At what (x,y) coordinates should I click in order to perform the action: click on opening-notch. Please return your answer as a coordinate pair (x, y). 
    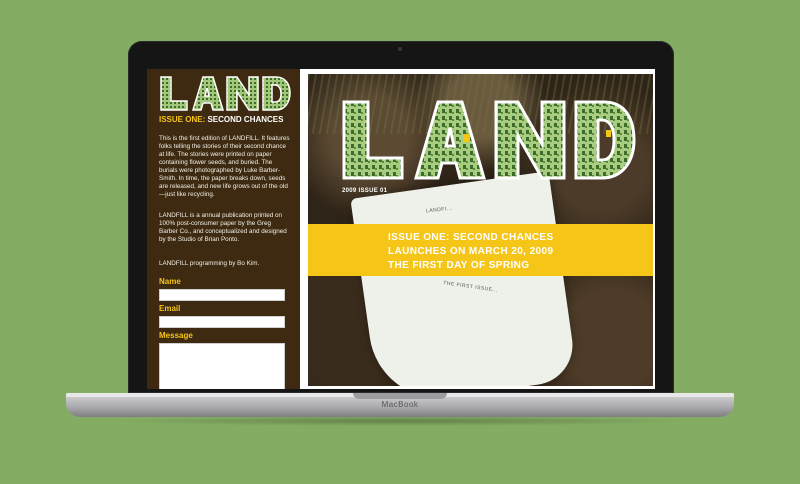
    Looking at the image, I should click on (400, 396).